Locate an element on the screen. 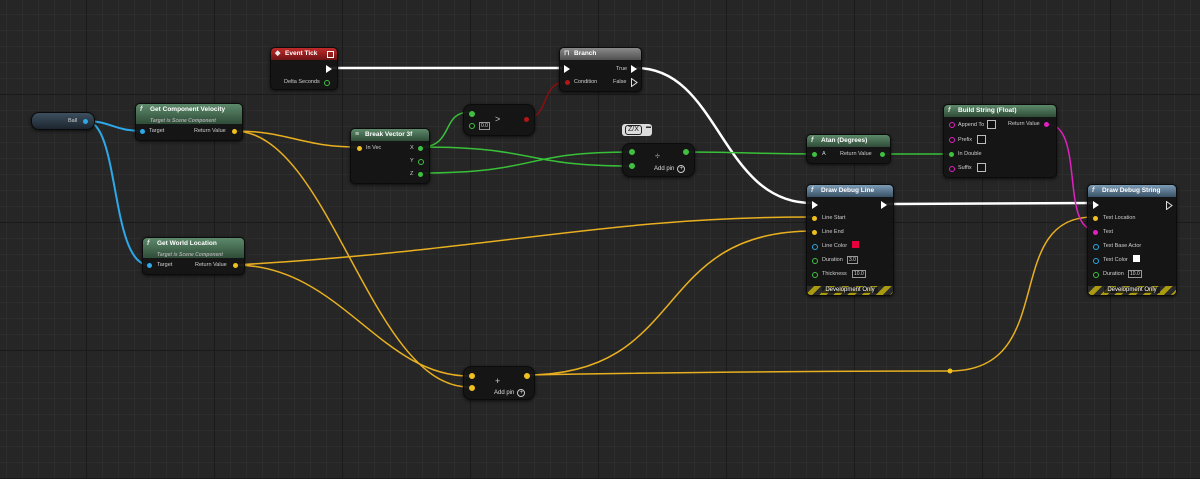  prefix-field is located at coordinates (981, 139).